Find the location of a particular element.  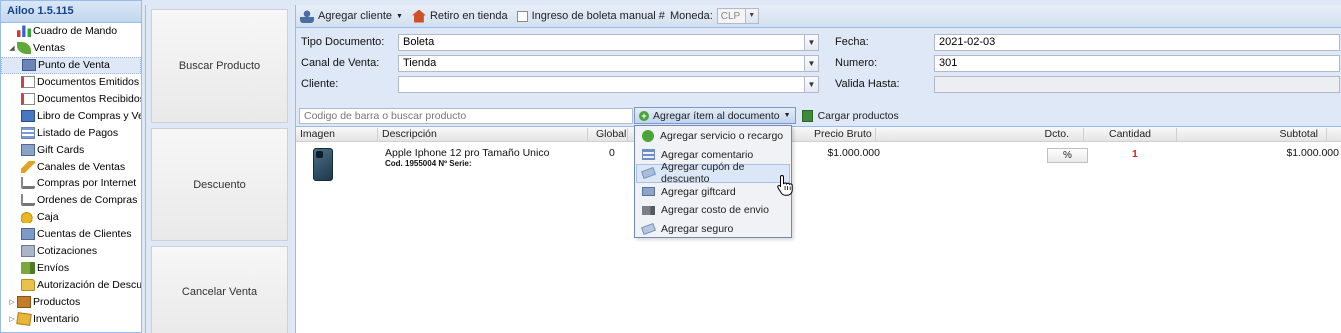

coins-icon is located at coordinates (28, 217).